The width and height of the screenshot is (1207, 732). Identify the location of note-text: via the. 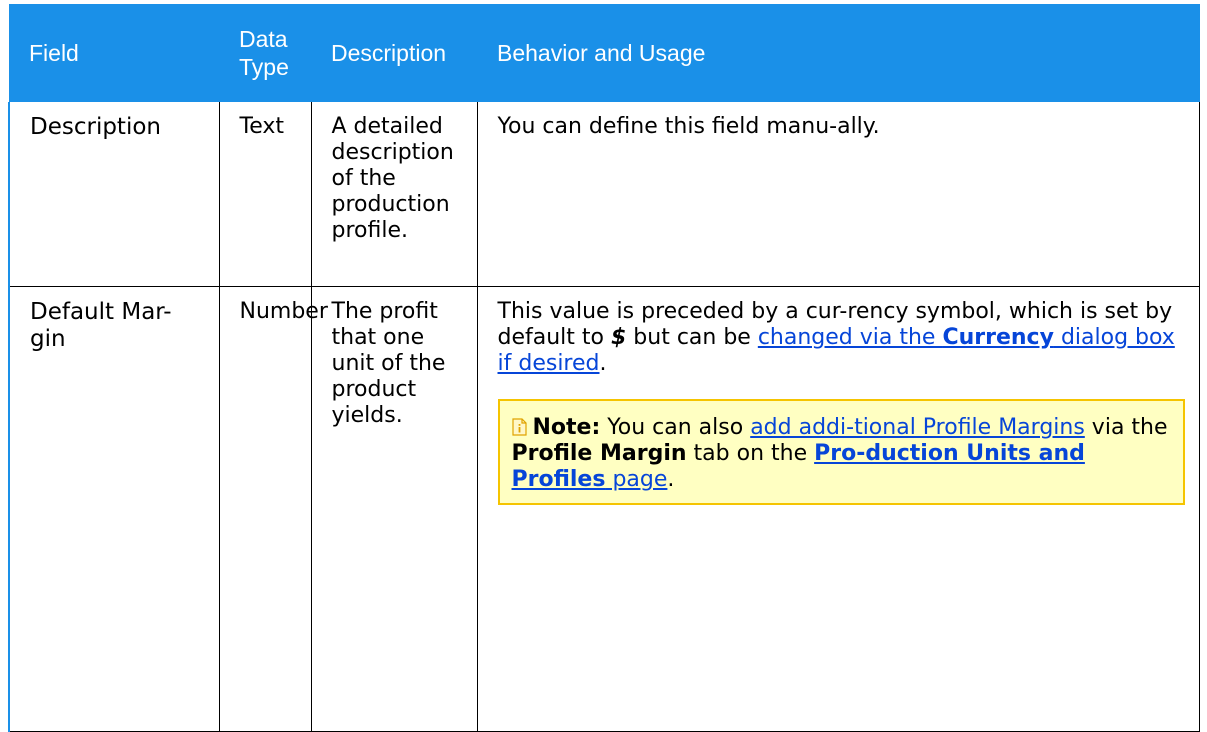
(1126, 427).